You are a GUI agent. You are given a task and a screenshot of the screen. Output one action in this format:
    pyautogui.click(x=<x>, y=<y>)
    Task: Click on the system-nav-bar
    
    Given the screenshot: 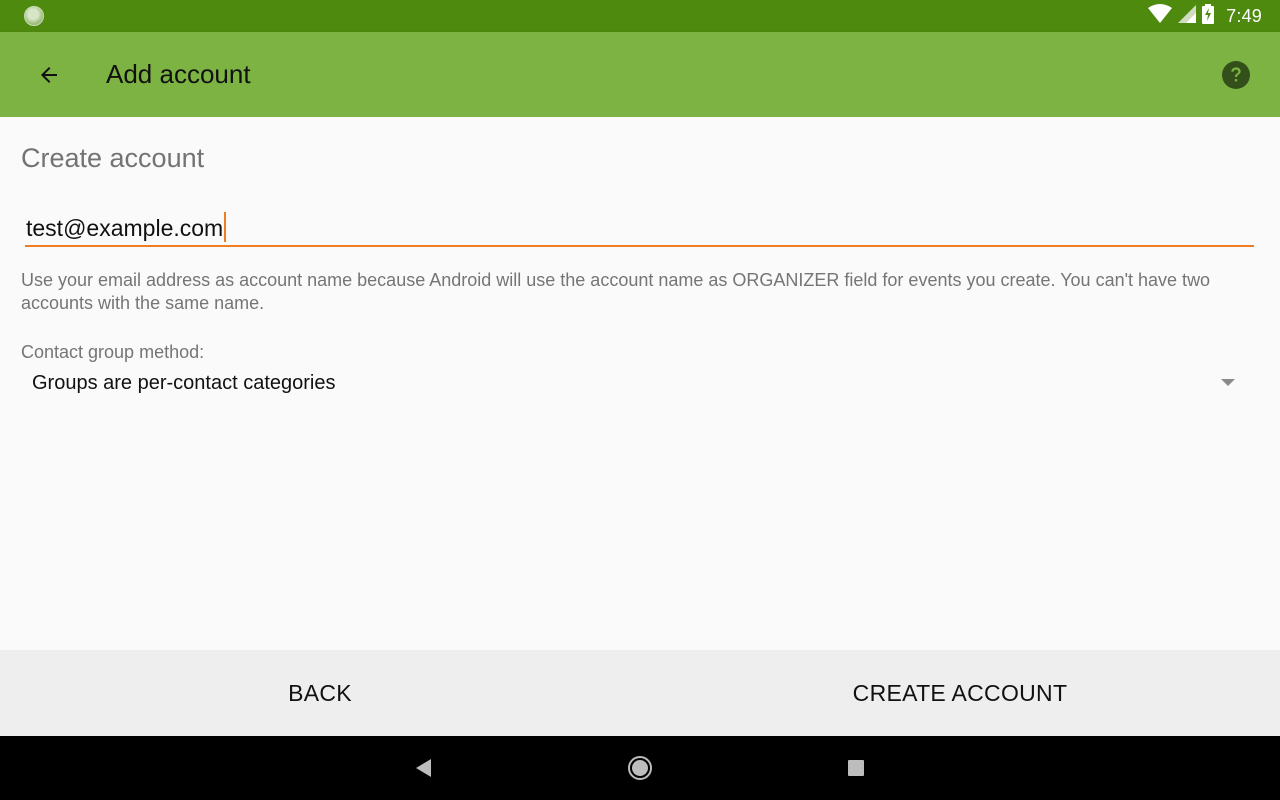 What is the action you would take?
    pyautogui.click(x=640, y=768)
    